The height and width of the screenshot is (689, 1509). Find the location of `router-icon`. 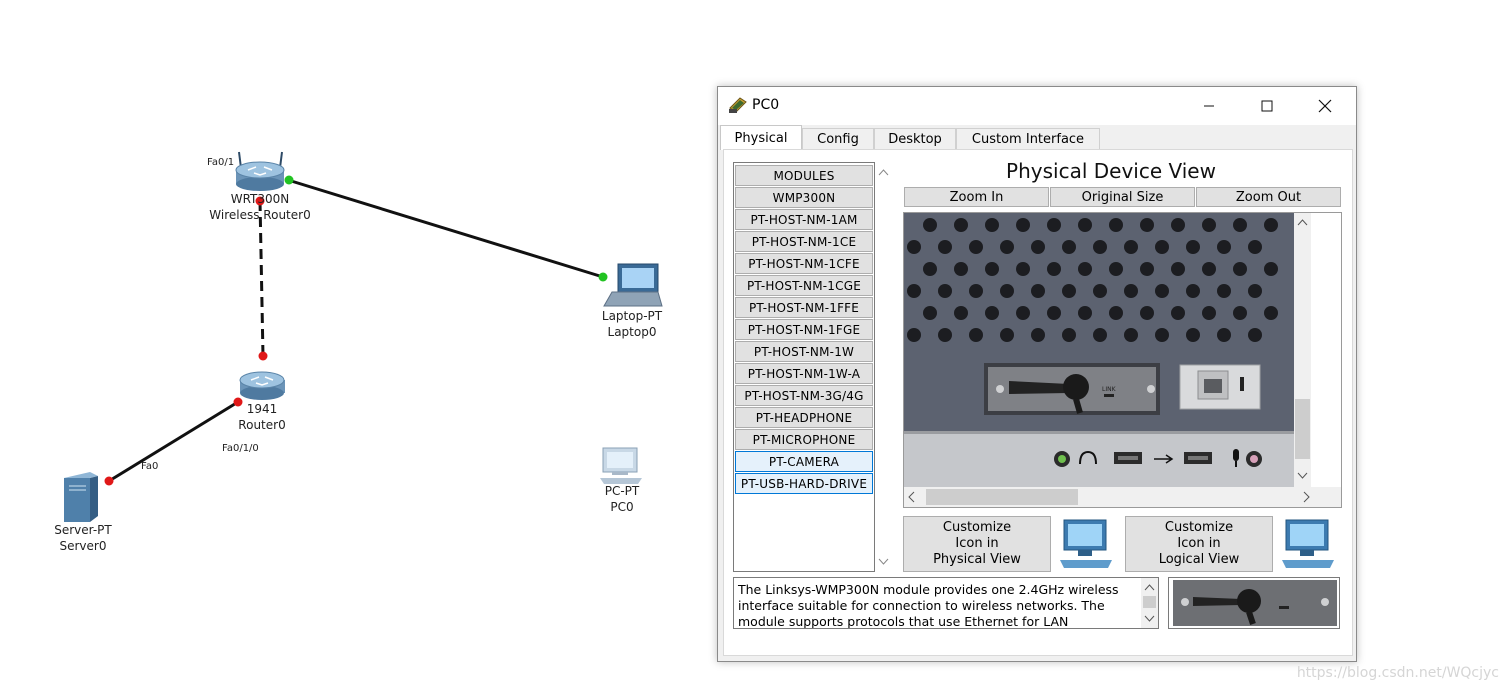

router-icon is located at coordinates (262, 385).